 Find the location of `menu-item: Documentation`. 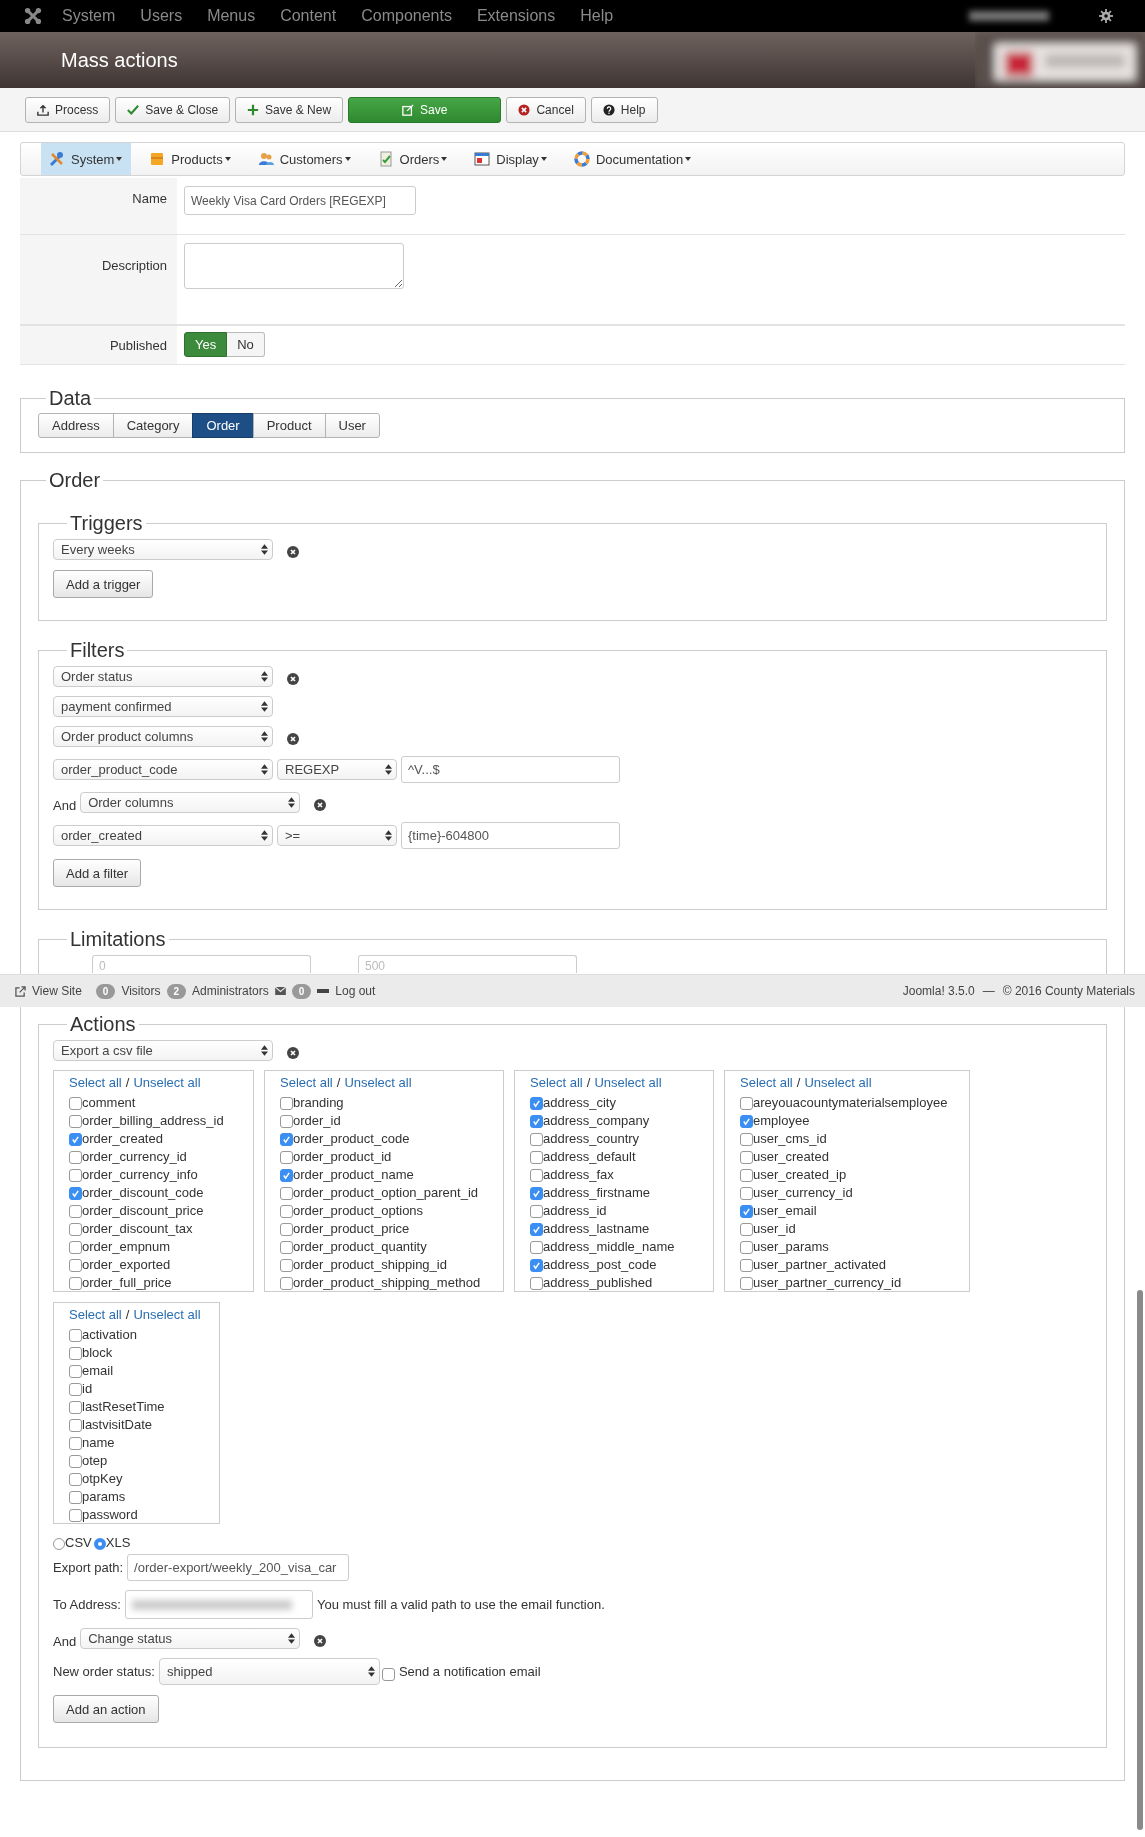

menu-item: Documentation is located at coordinates (633, 159).